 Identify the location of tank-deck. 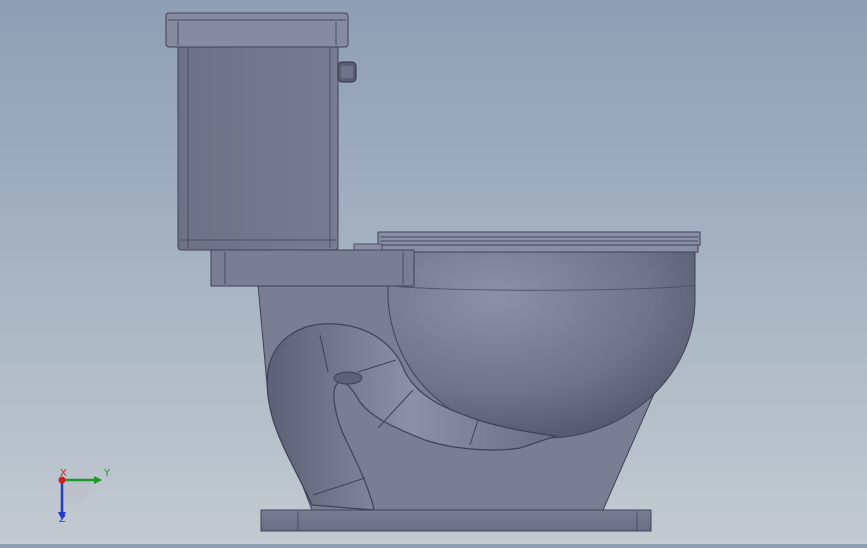
(312, 268).